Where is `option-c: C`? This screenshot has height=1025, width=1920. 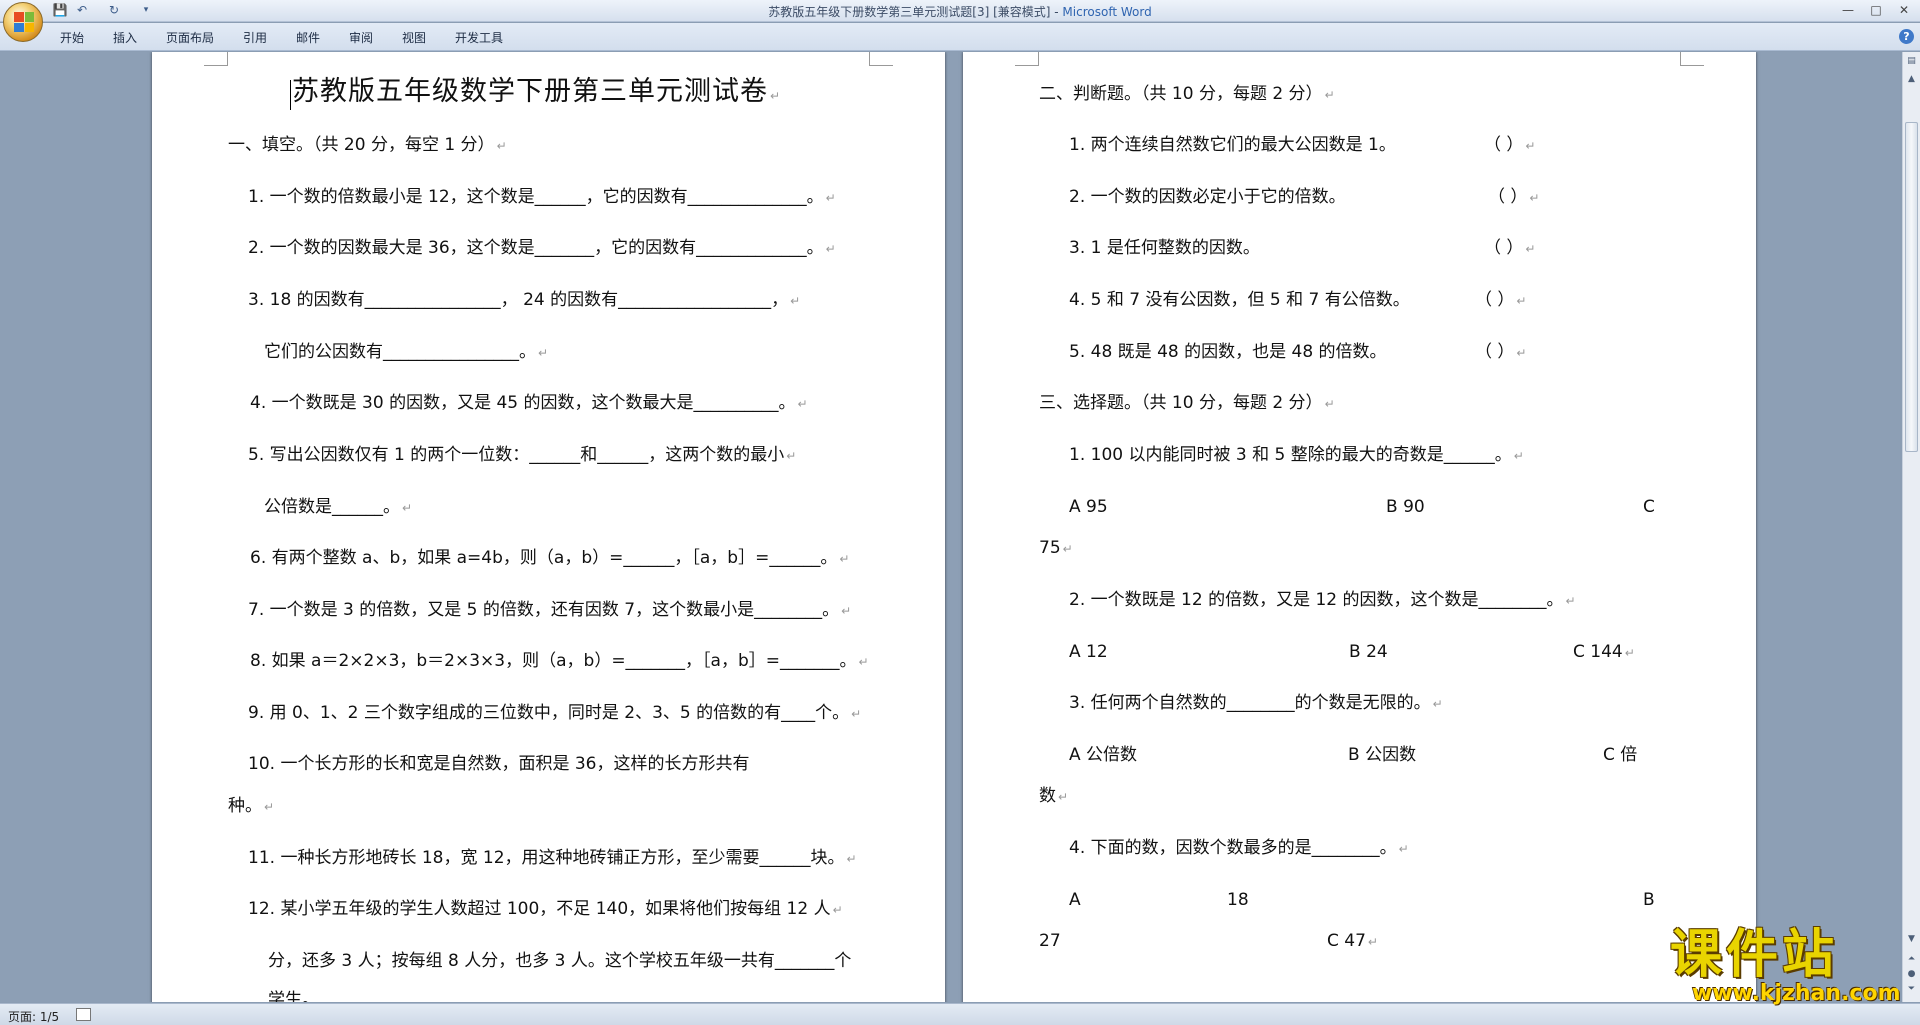 option-c: C is located at coordinates (1649, 507).